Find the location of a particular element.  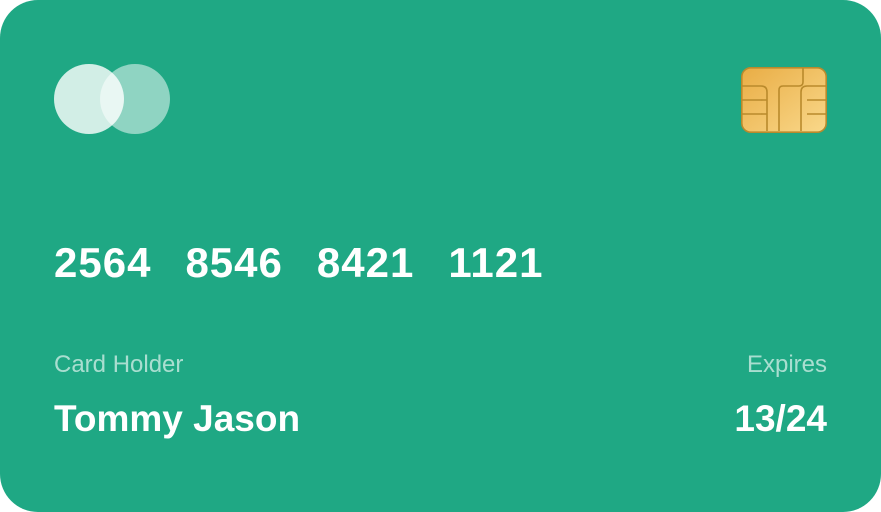

card-holder-label: Card Holder is located at coordinates (119, 364).